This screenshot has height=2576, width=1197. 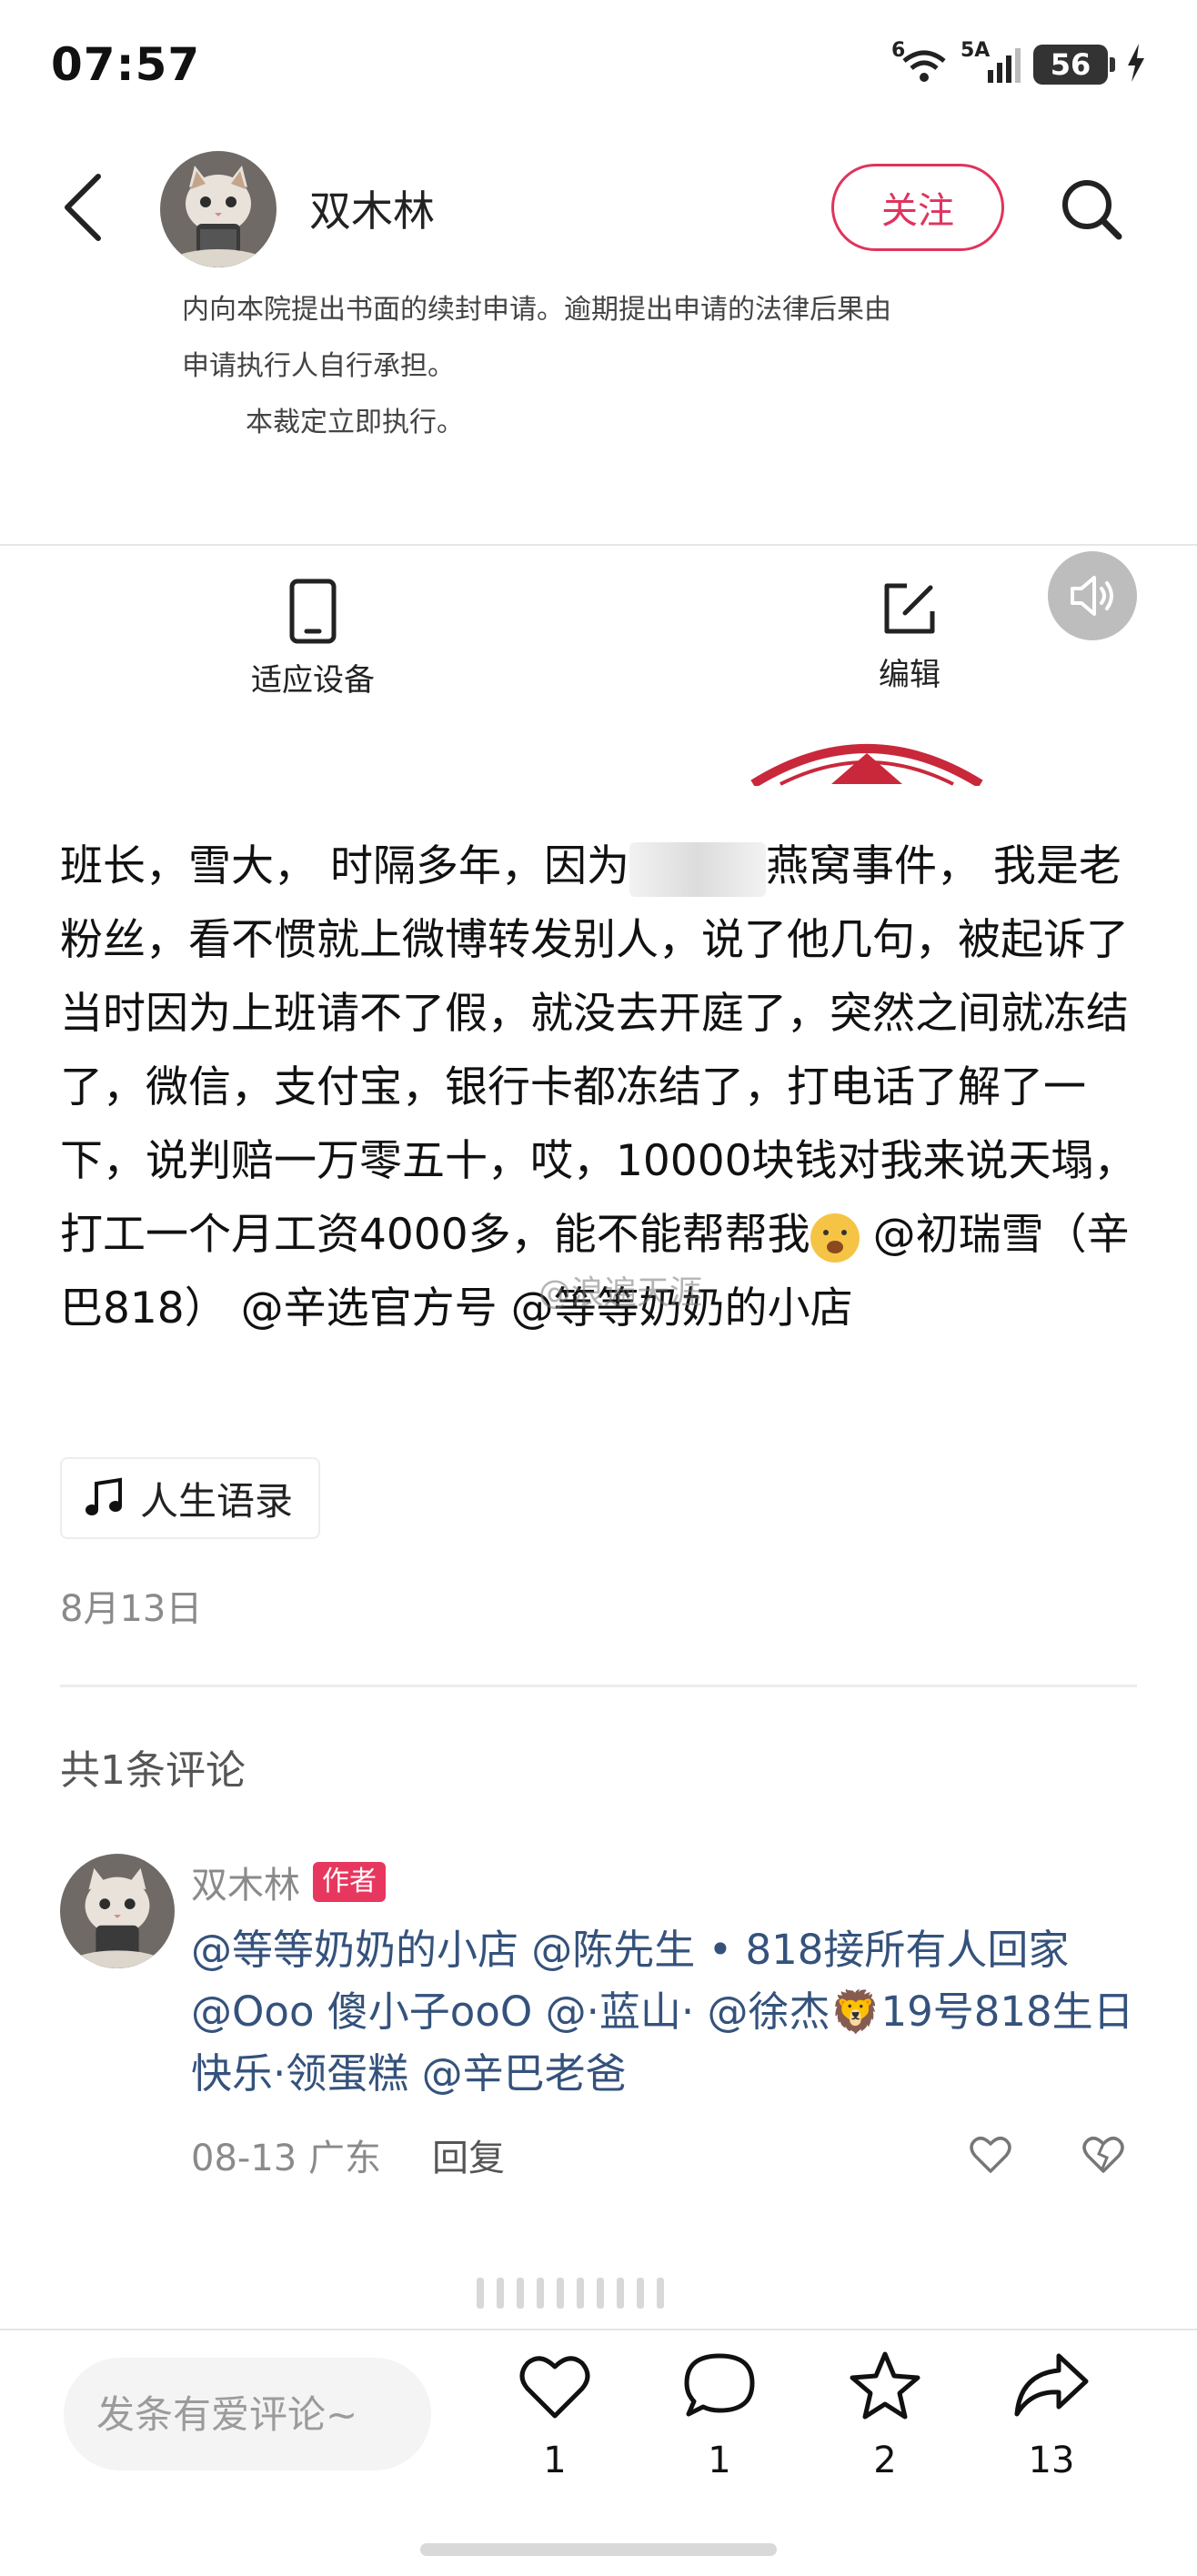 What do you see at coordinates (83, 207) in the screenshot?
I see `back-icon` at bounding box center [83, 207].